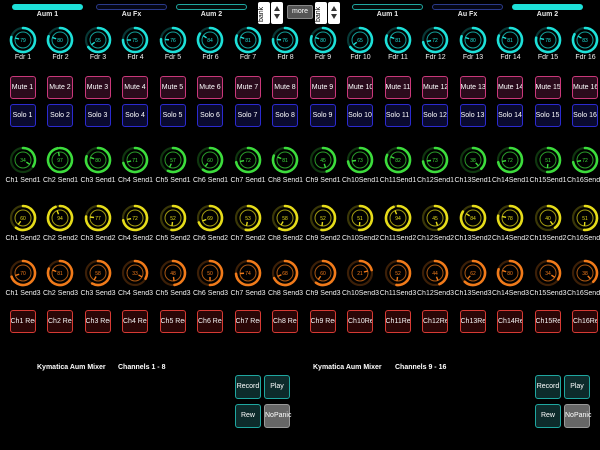 Image resolution: width=600 pixels, height=450 pixels. Describe the element at coordinates (60, 321) in the screenshot. I see `rec-button-2: Ch2 Rec` at that location.